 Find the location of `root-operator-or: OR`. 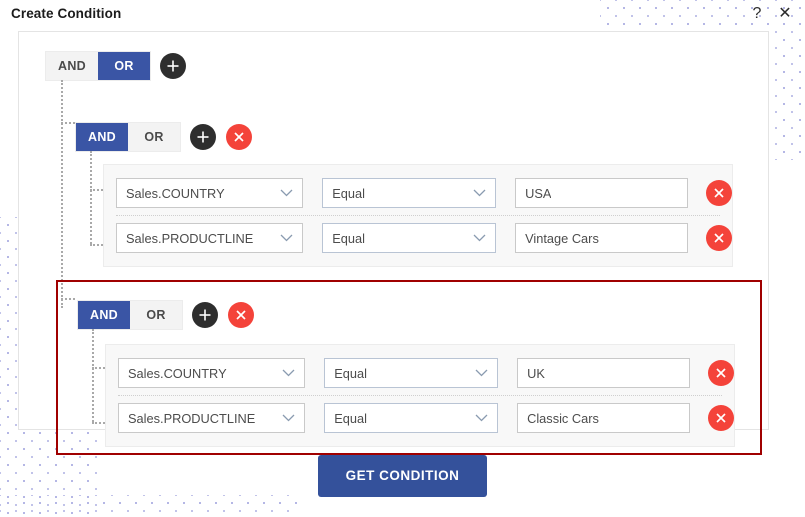

root-operator-or: OR is located at coordinates (124, 66).